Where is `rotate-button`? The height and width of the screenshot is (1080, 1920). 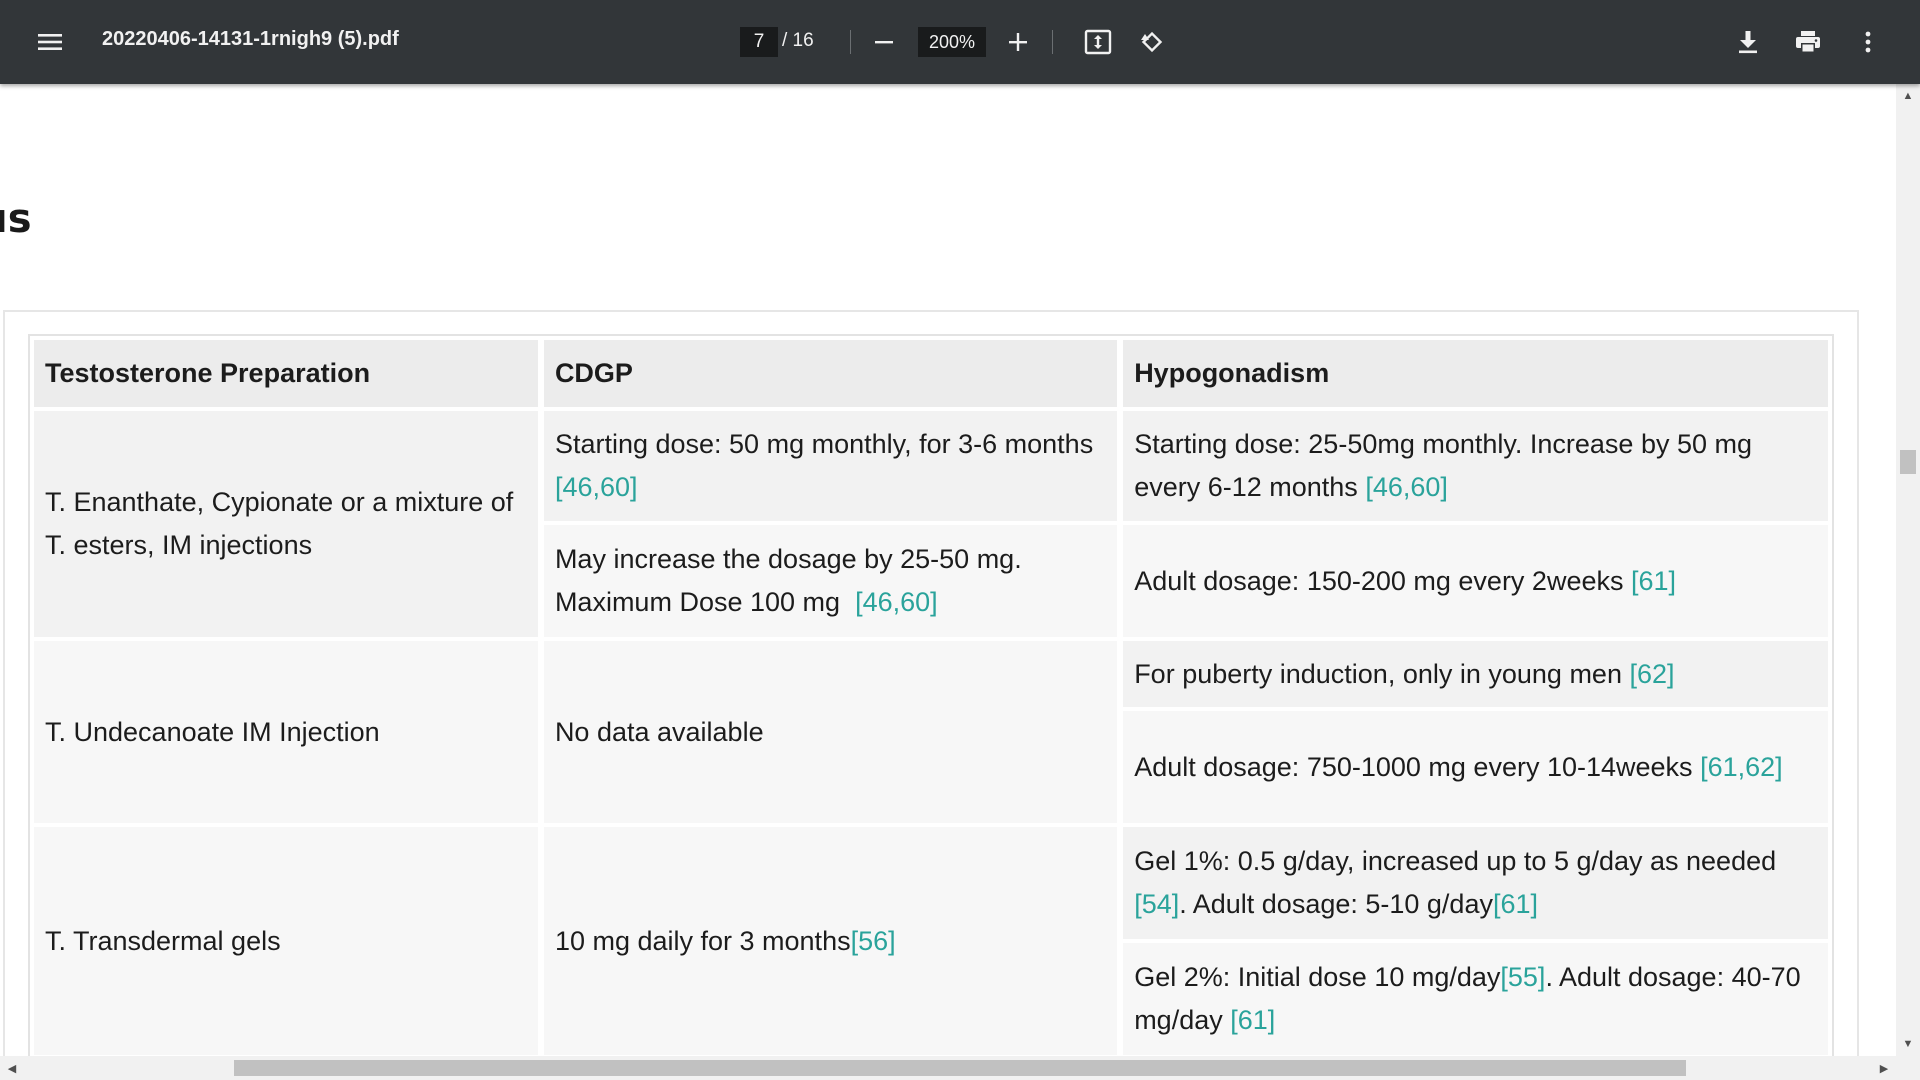 rotate-button is located at coordinates (1152, 42).